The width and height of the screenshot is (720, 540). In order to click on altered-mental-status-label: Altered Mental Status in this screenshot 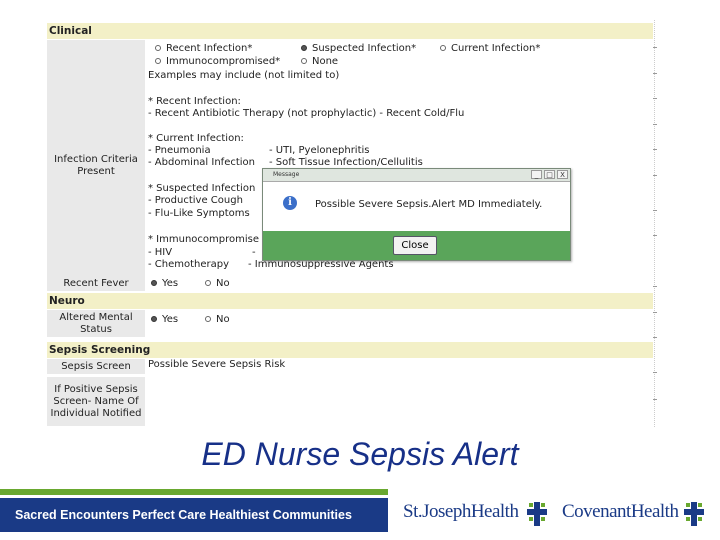, I will do `click(96, 324)`.